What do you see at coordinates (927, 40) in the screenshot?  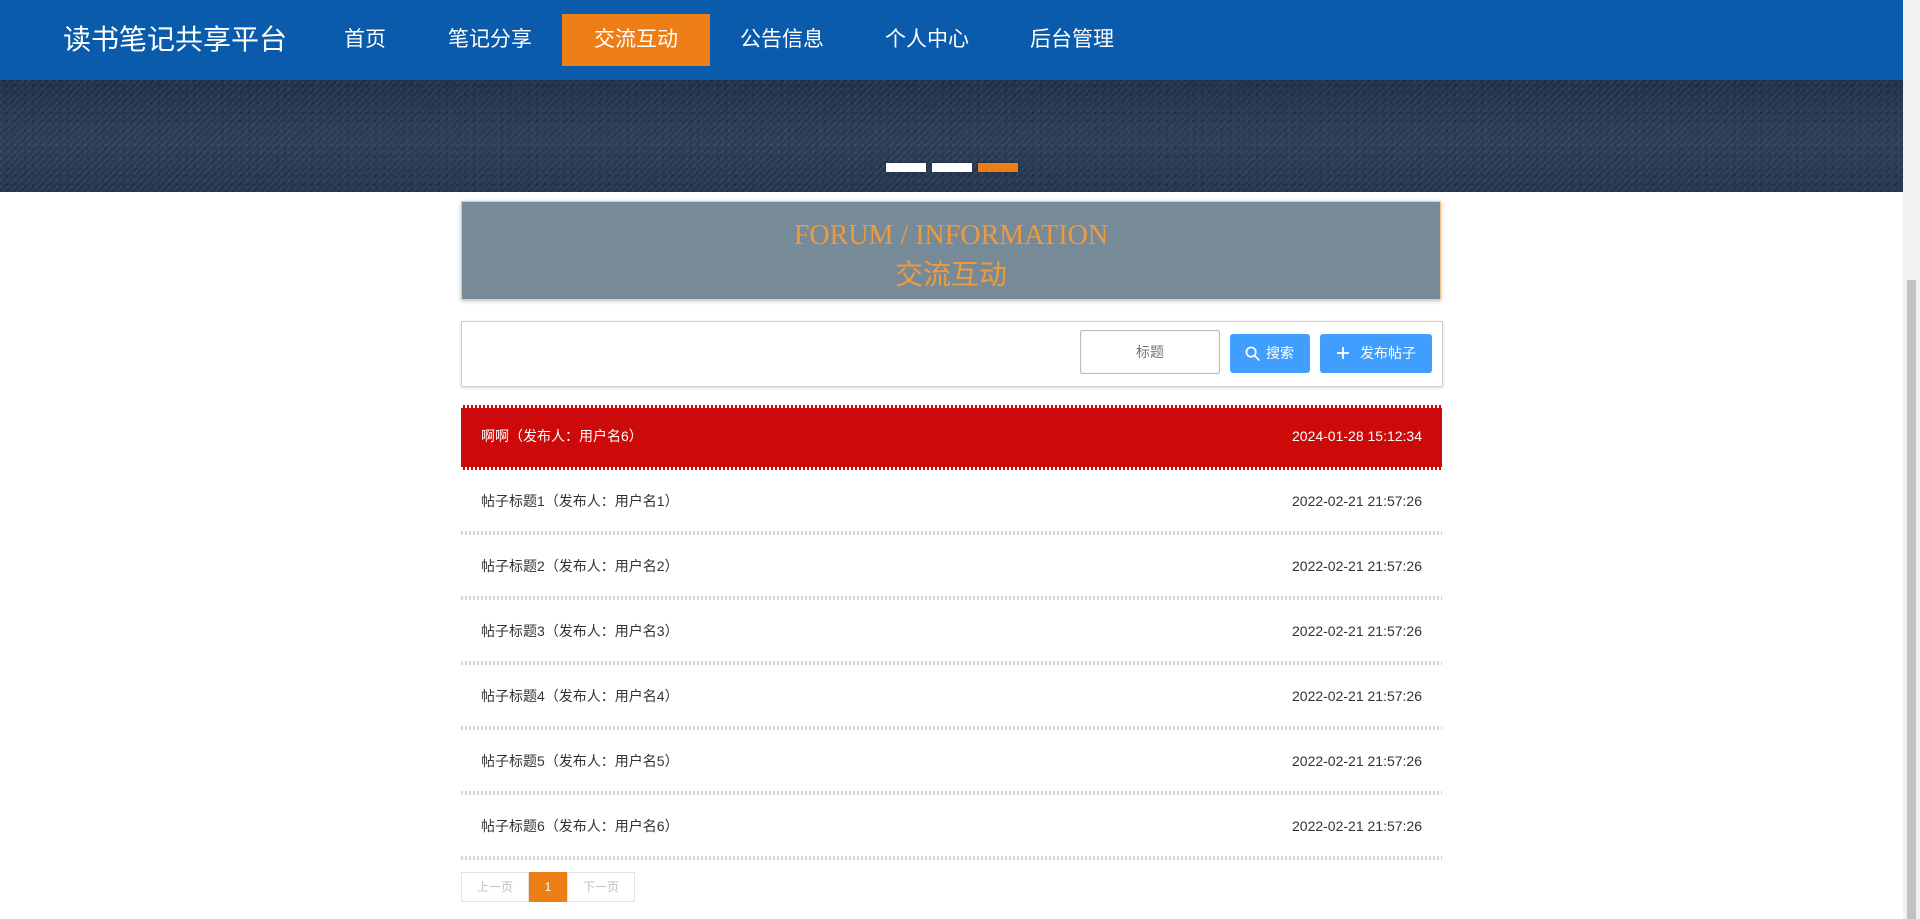 I see `nav-personal-center: 个人中心` at bounding box center [927, 40].